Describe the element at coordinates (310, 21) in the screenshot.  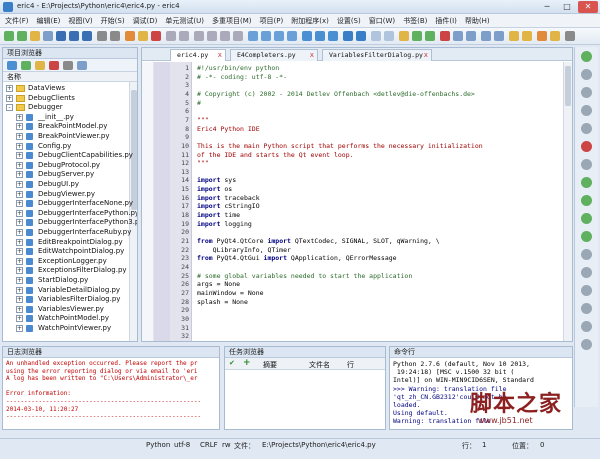
I see `menu-extras: 附加程序(x)` at that location.